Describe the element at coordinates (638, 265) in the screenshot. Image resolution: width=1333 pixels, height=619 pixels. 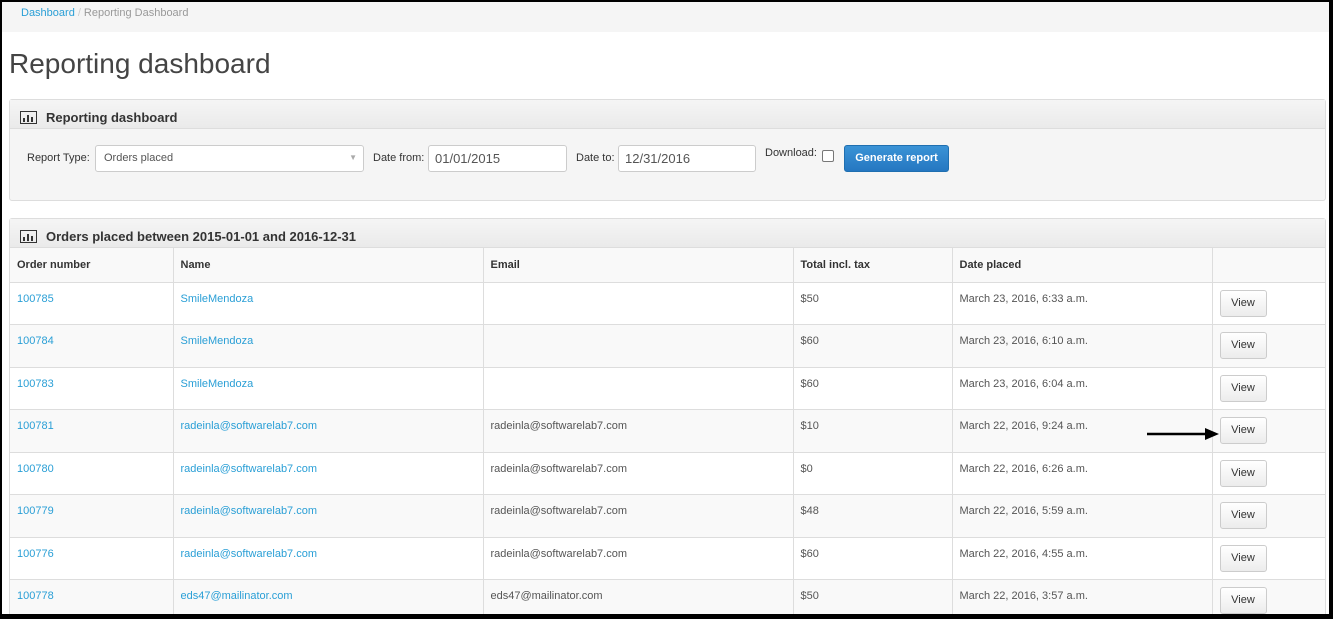
I see `column-header-email: Email` at that location.